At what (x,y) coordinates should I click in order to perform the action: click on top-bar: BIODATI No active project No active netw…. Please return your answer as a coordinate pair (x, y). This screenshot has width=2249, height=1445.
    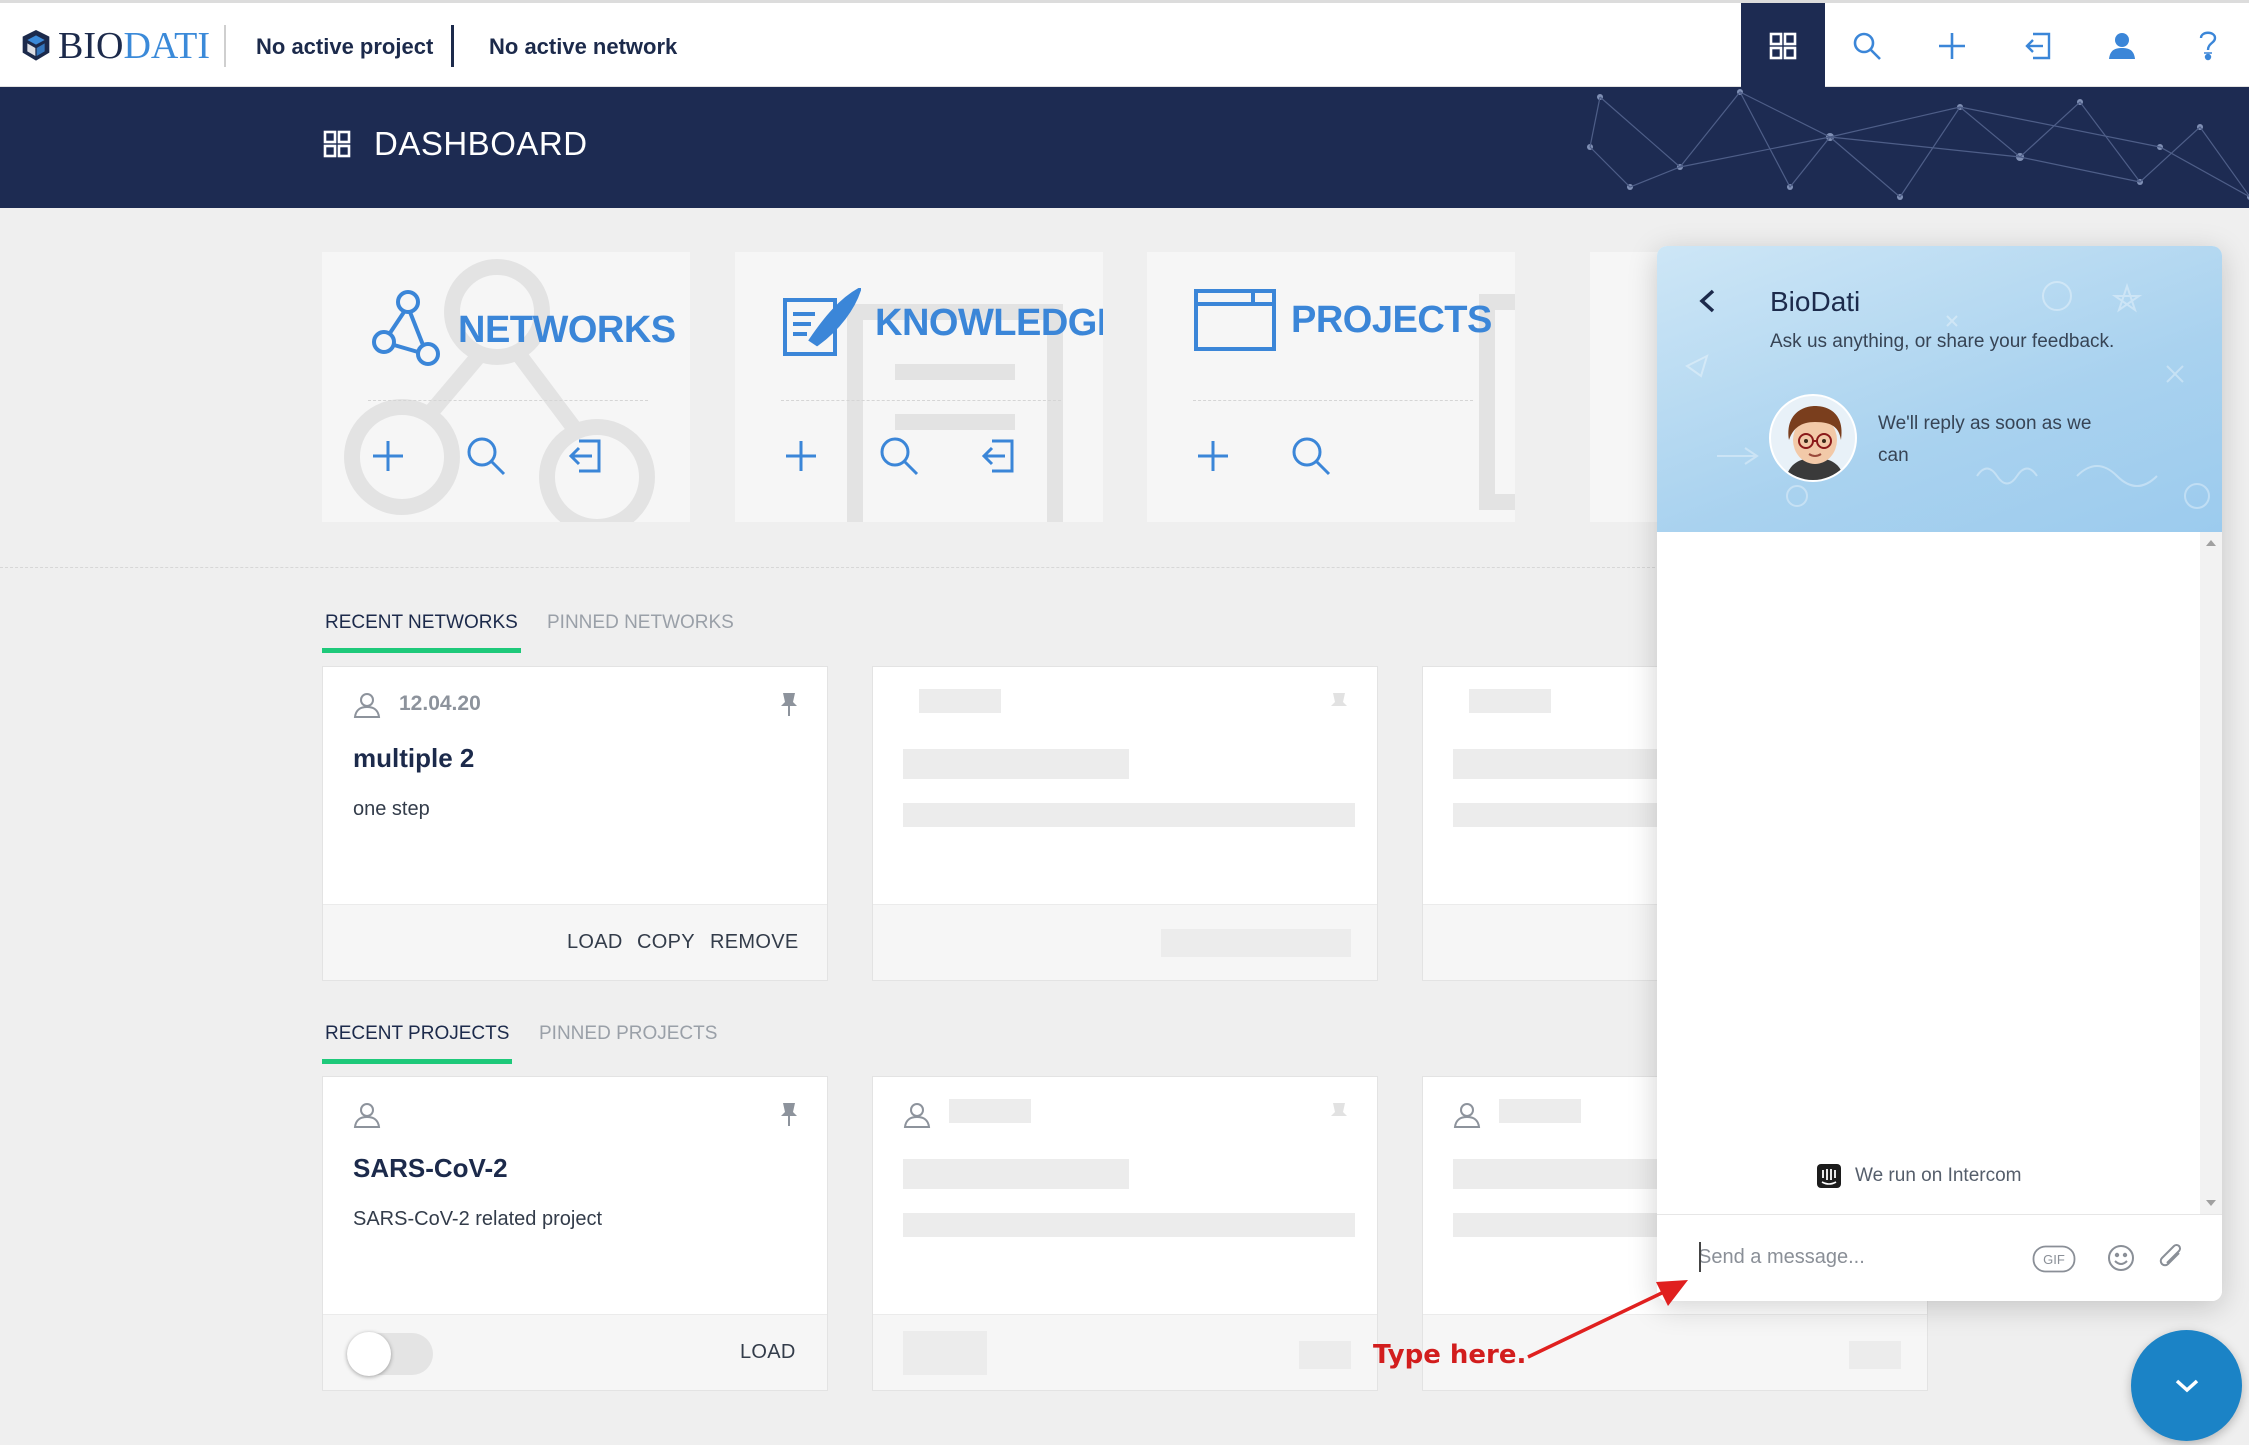
    Looking at the image, I should click on (1124, 44).